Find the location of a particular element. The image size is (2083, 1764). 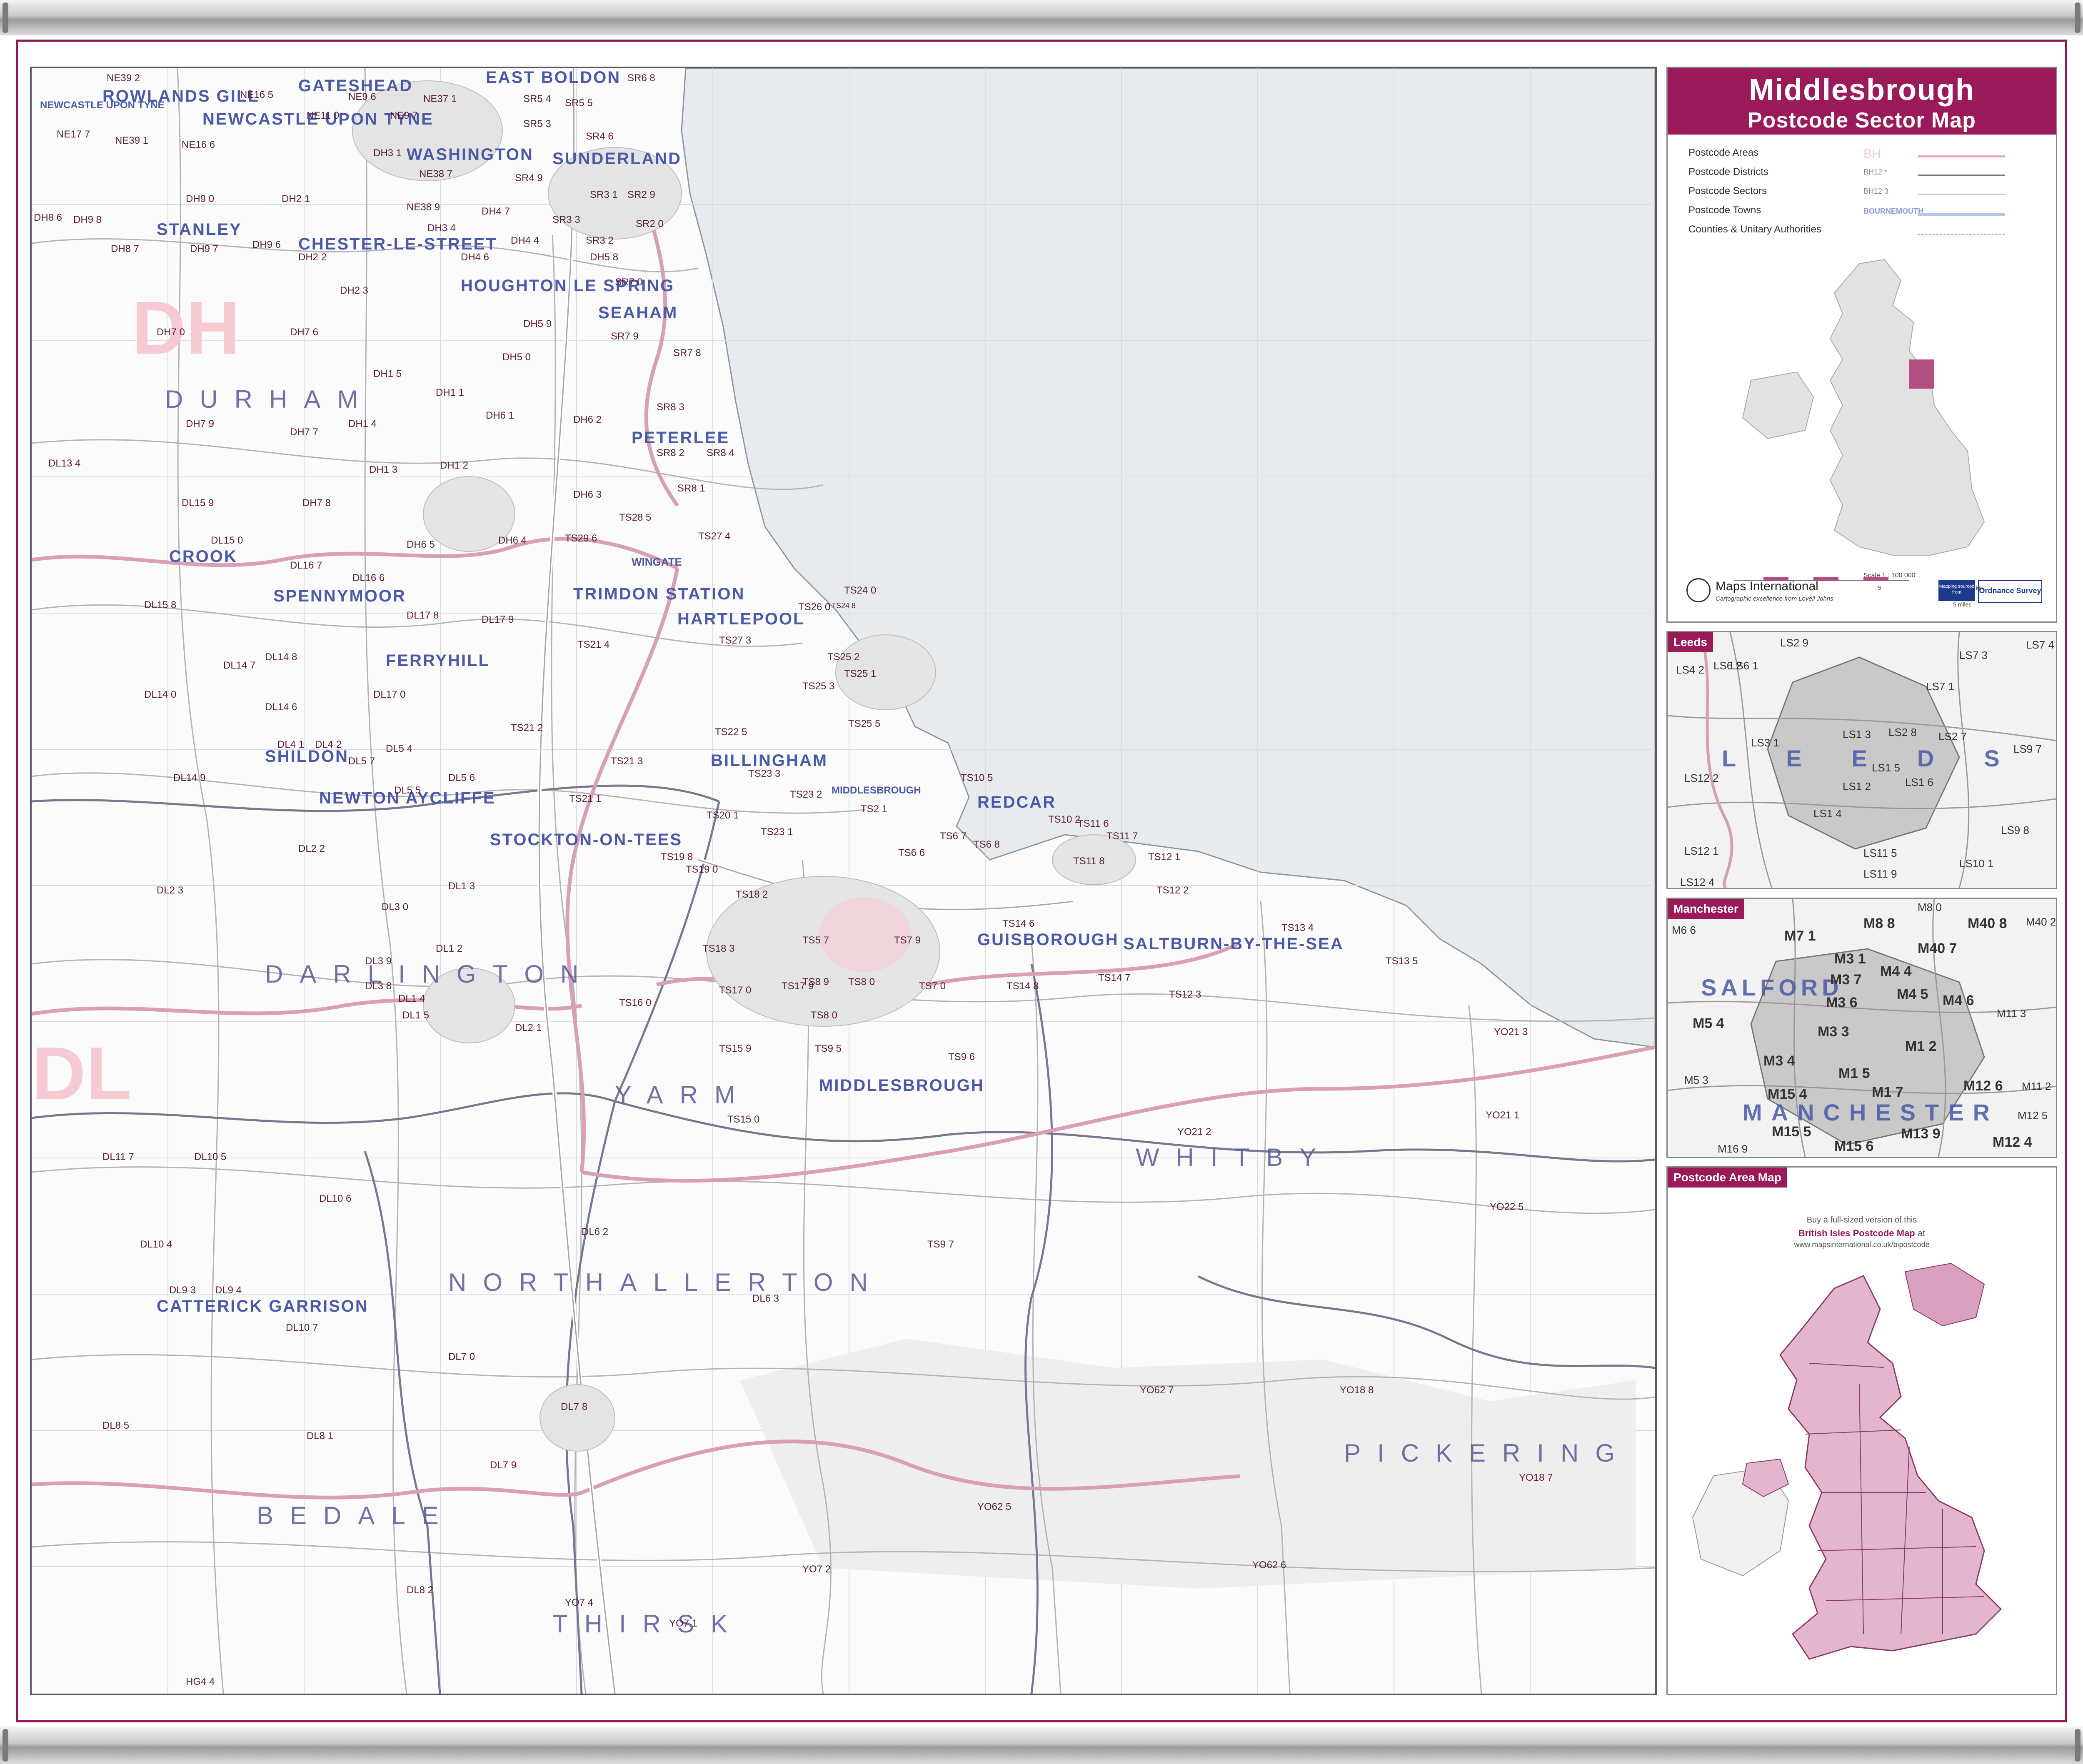

sector-label: TS10 5 is located at coordinates (977, 777).